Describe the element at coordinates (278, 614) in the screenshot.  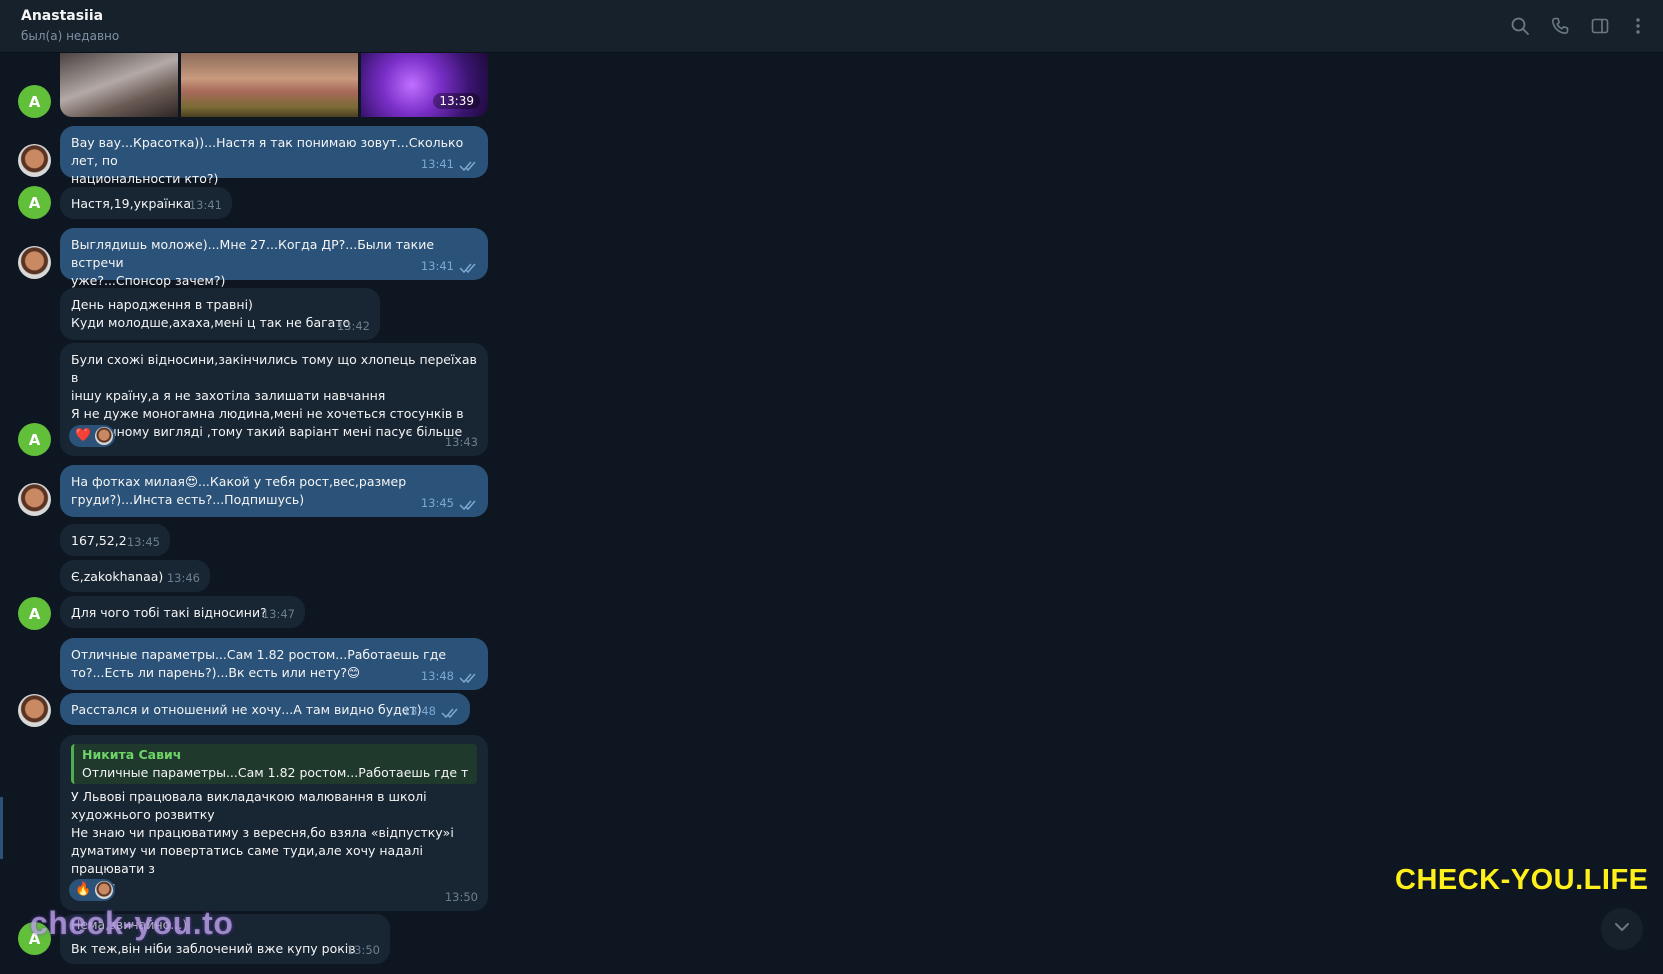
I see `message-time: 13:47` at that location.